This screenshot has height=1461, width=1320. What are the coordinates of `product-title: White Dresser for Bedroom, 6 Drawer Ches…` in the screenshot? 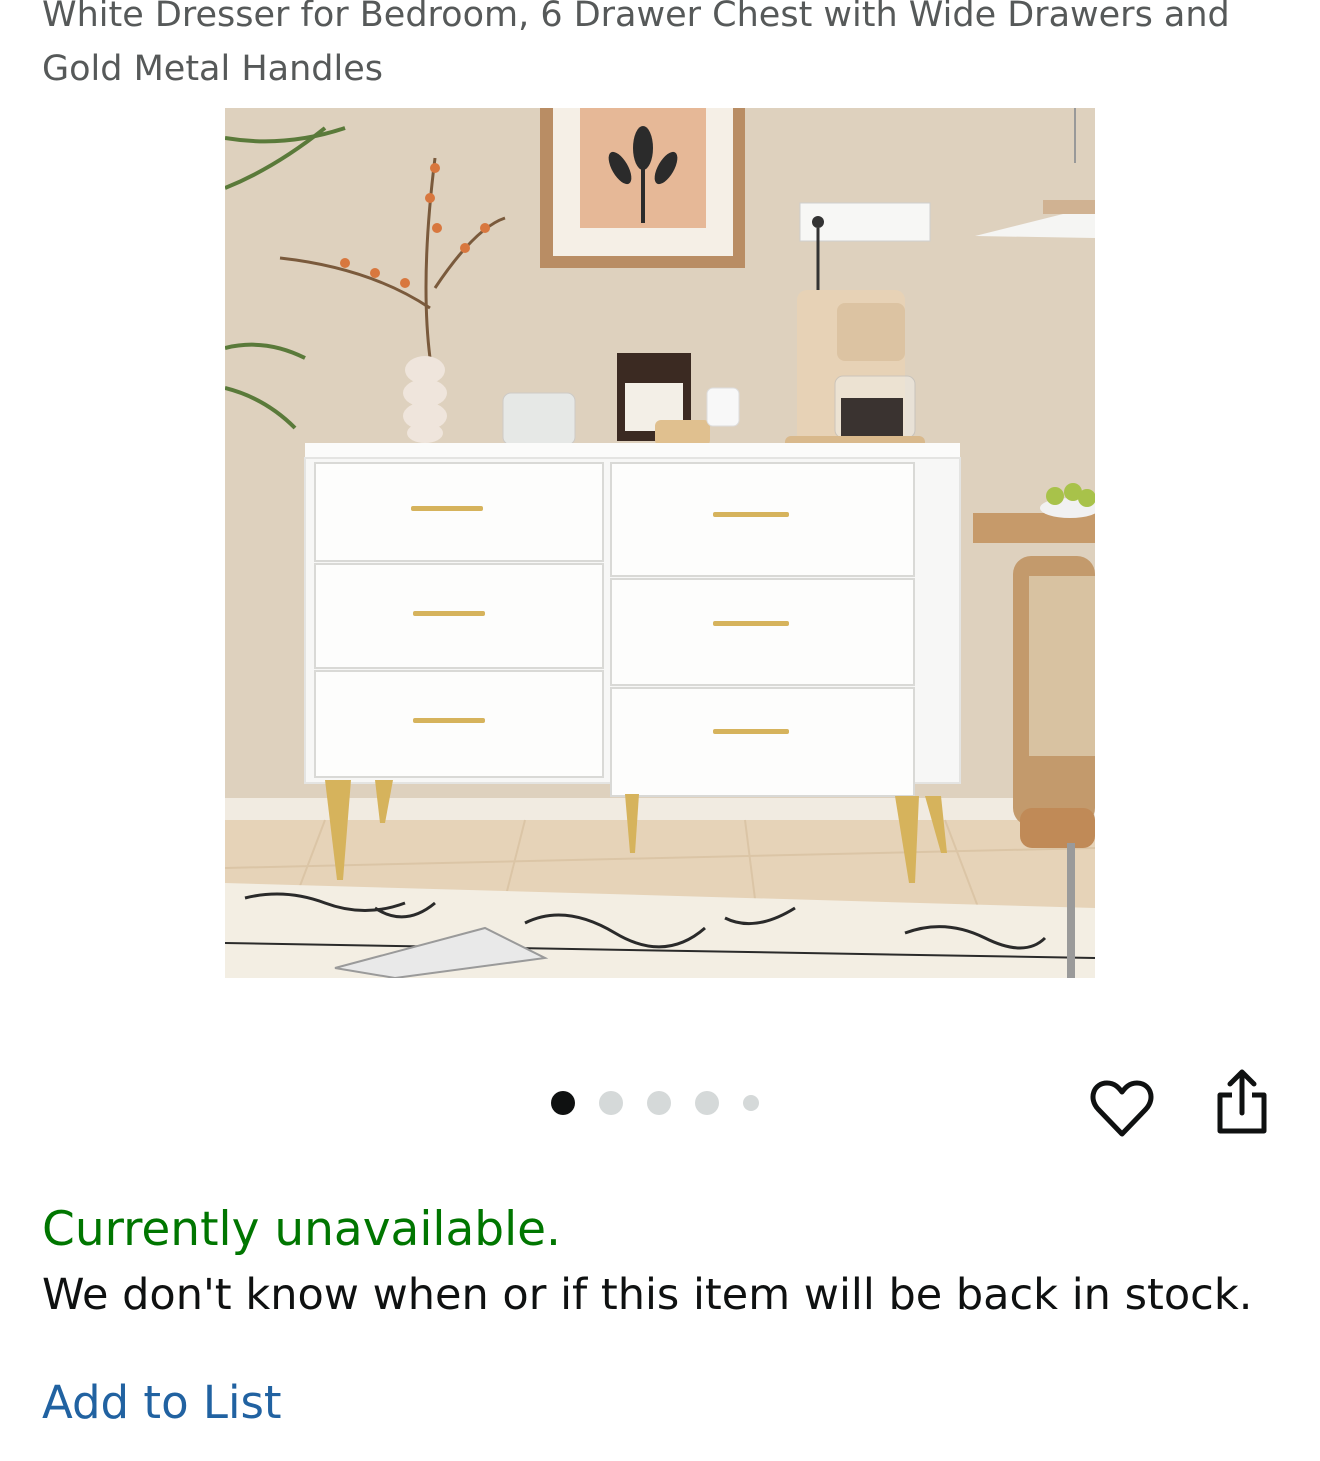 It's located at (636, 44).